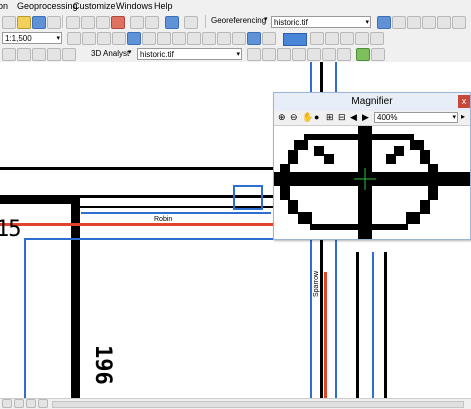 This screenshot has width=471, height=409. I want to click on fixed-zoom-in-icon, so click(149, 38).